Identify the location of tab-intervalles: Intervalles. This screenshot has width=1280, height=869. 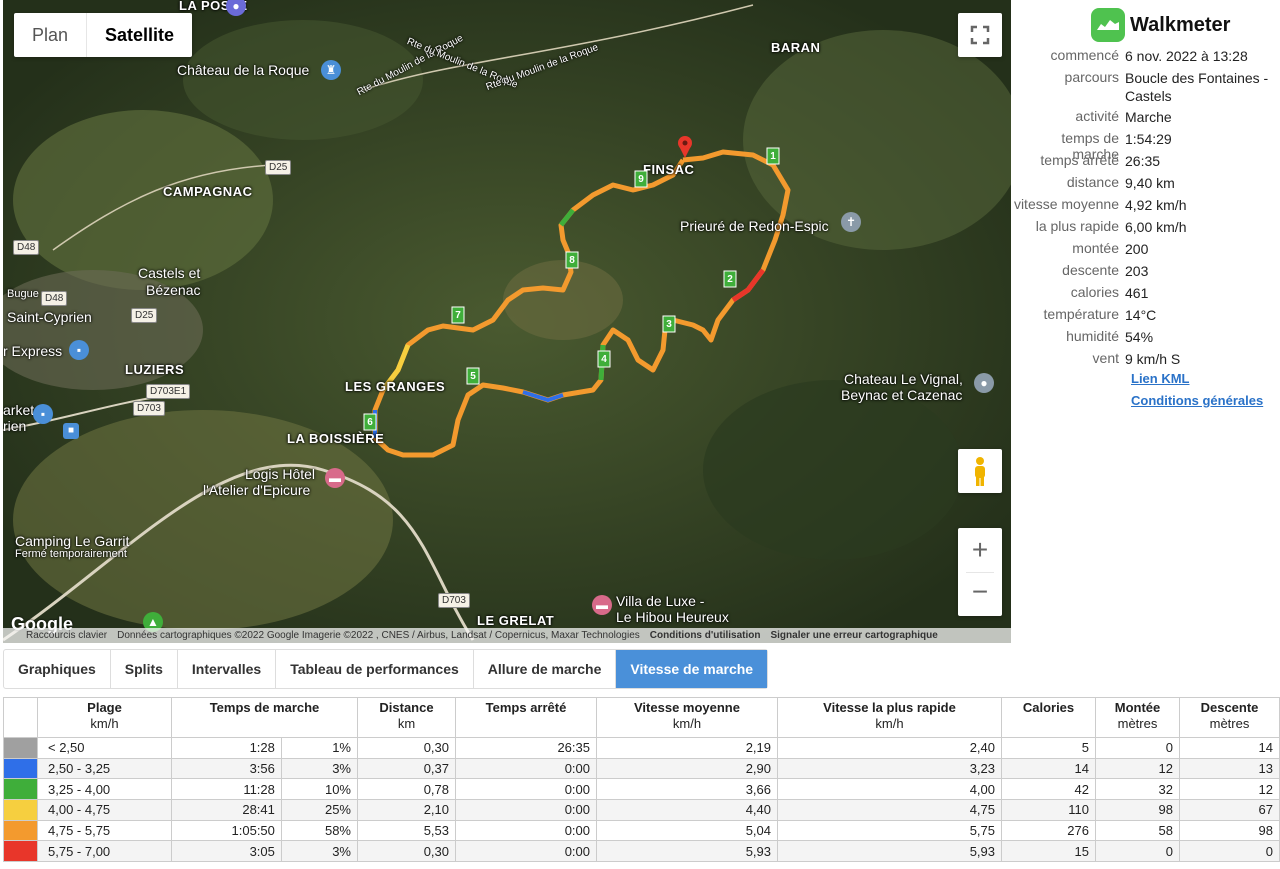
(227, 669).